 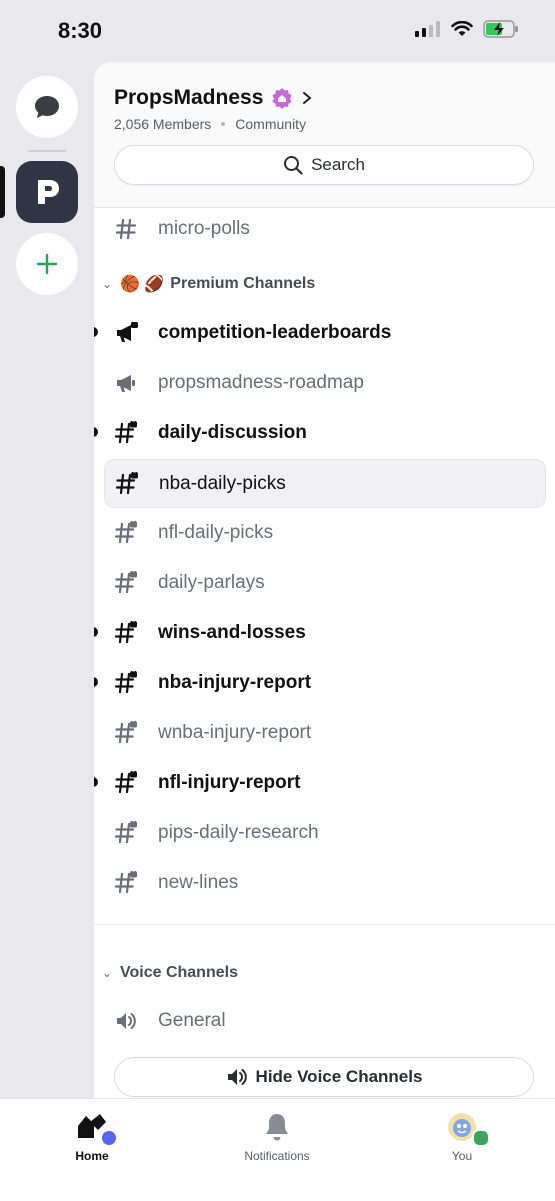 I want to click on server-title: PropsMadness, so click(x=213, y=98).